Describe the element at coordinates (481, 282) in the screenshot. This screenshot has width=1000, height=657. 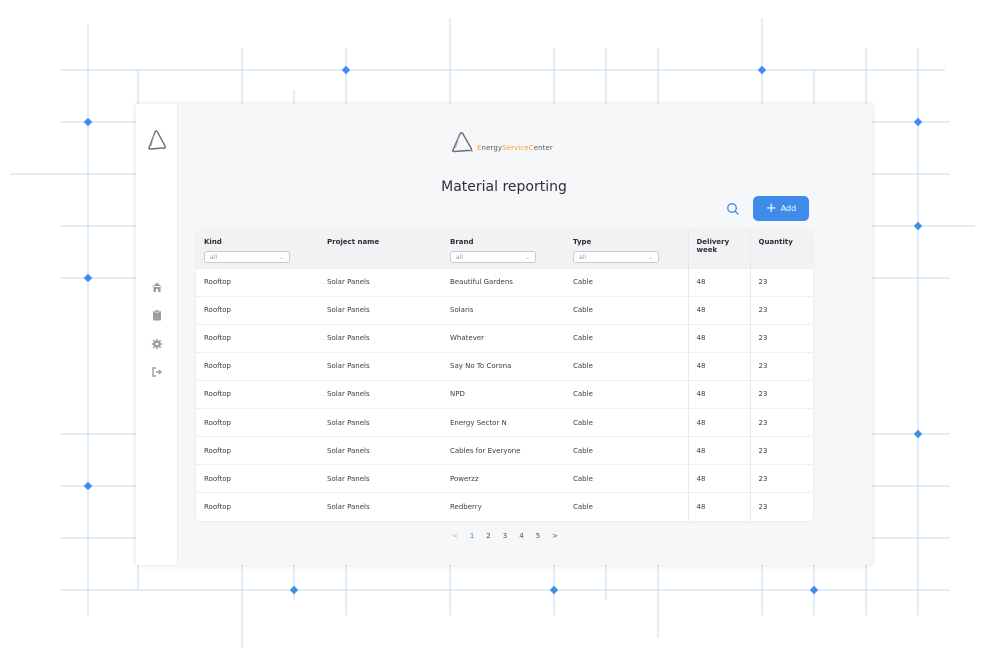
I see `cell-brand: Beautiful Gardens` at that location.